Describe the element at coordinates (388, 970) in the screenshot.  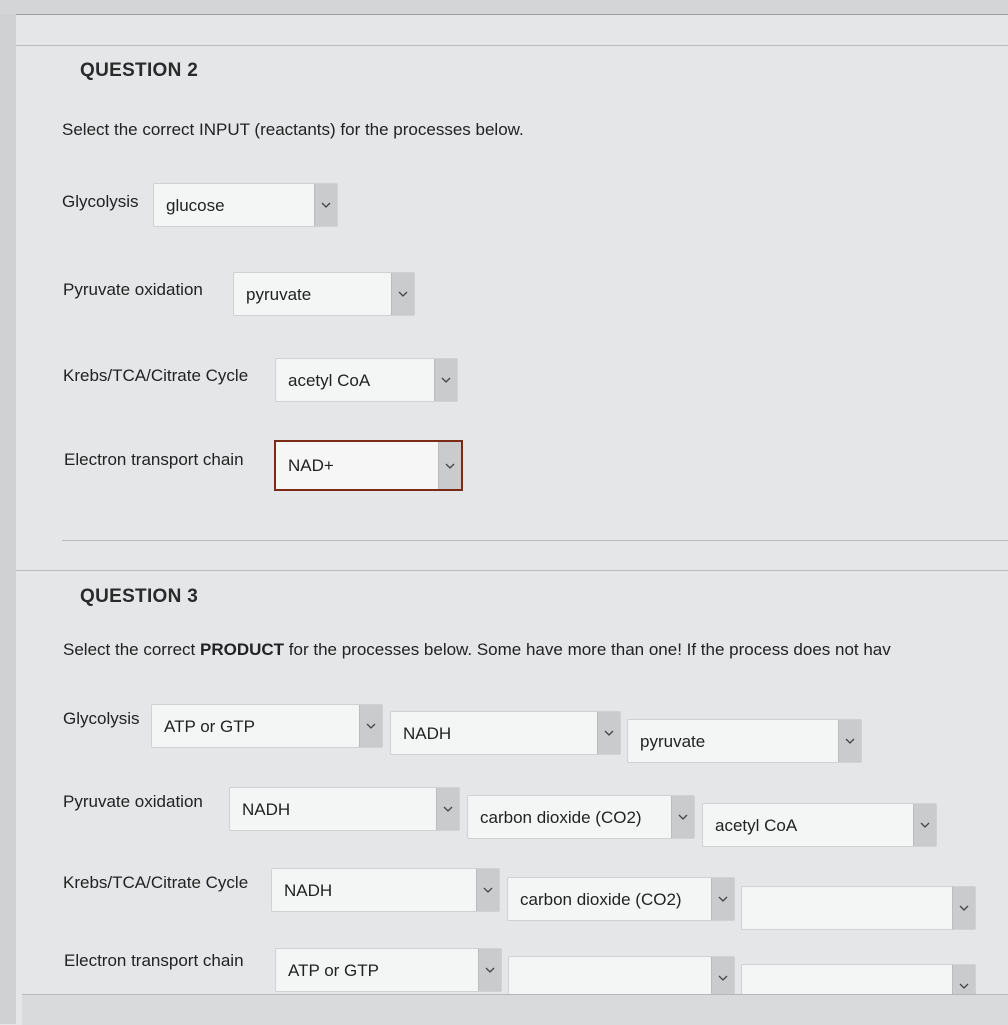
I see `q3-etc-select-1: ATP or GTP` at that location.